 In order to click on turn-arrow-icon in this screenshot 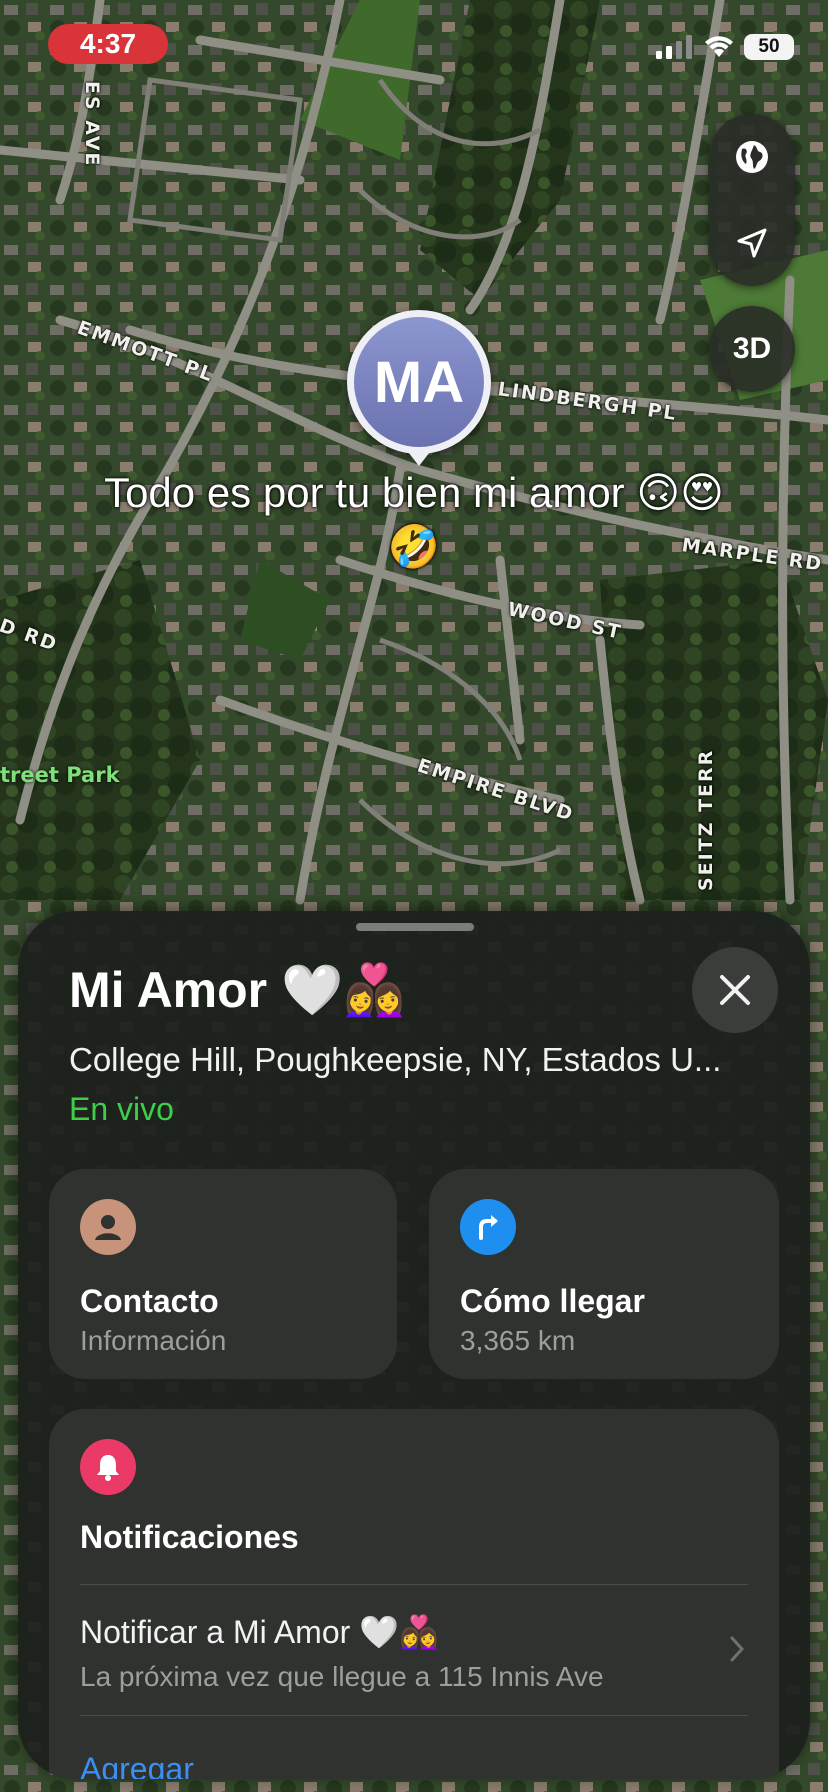, I will do `click(488, 1227)`.